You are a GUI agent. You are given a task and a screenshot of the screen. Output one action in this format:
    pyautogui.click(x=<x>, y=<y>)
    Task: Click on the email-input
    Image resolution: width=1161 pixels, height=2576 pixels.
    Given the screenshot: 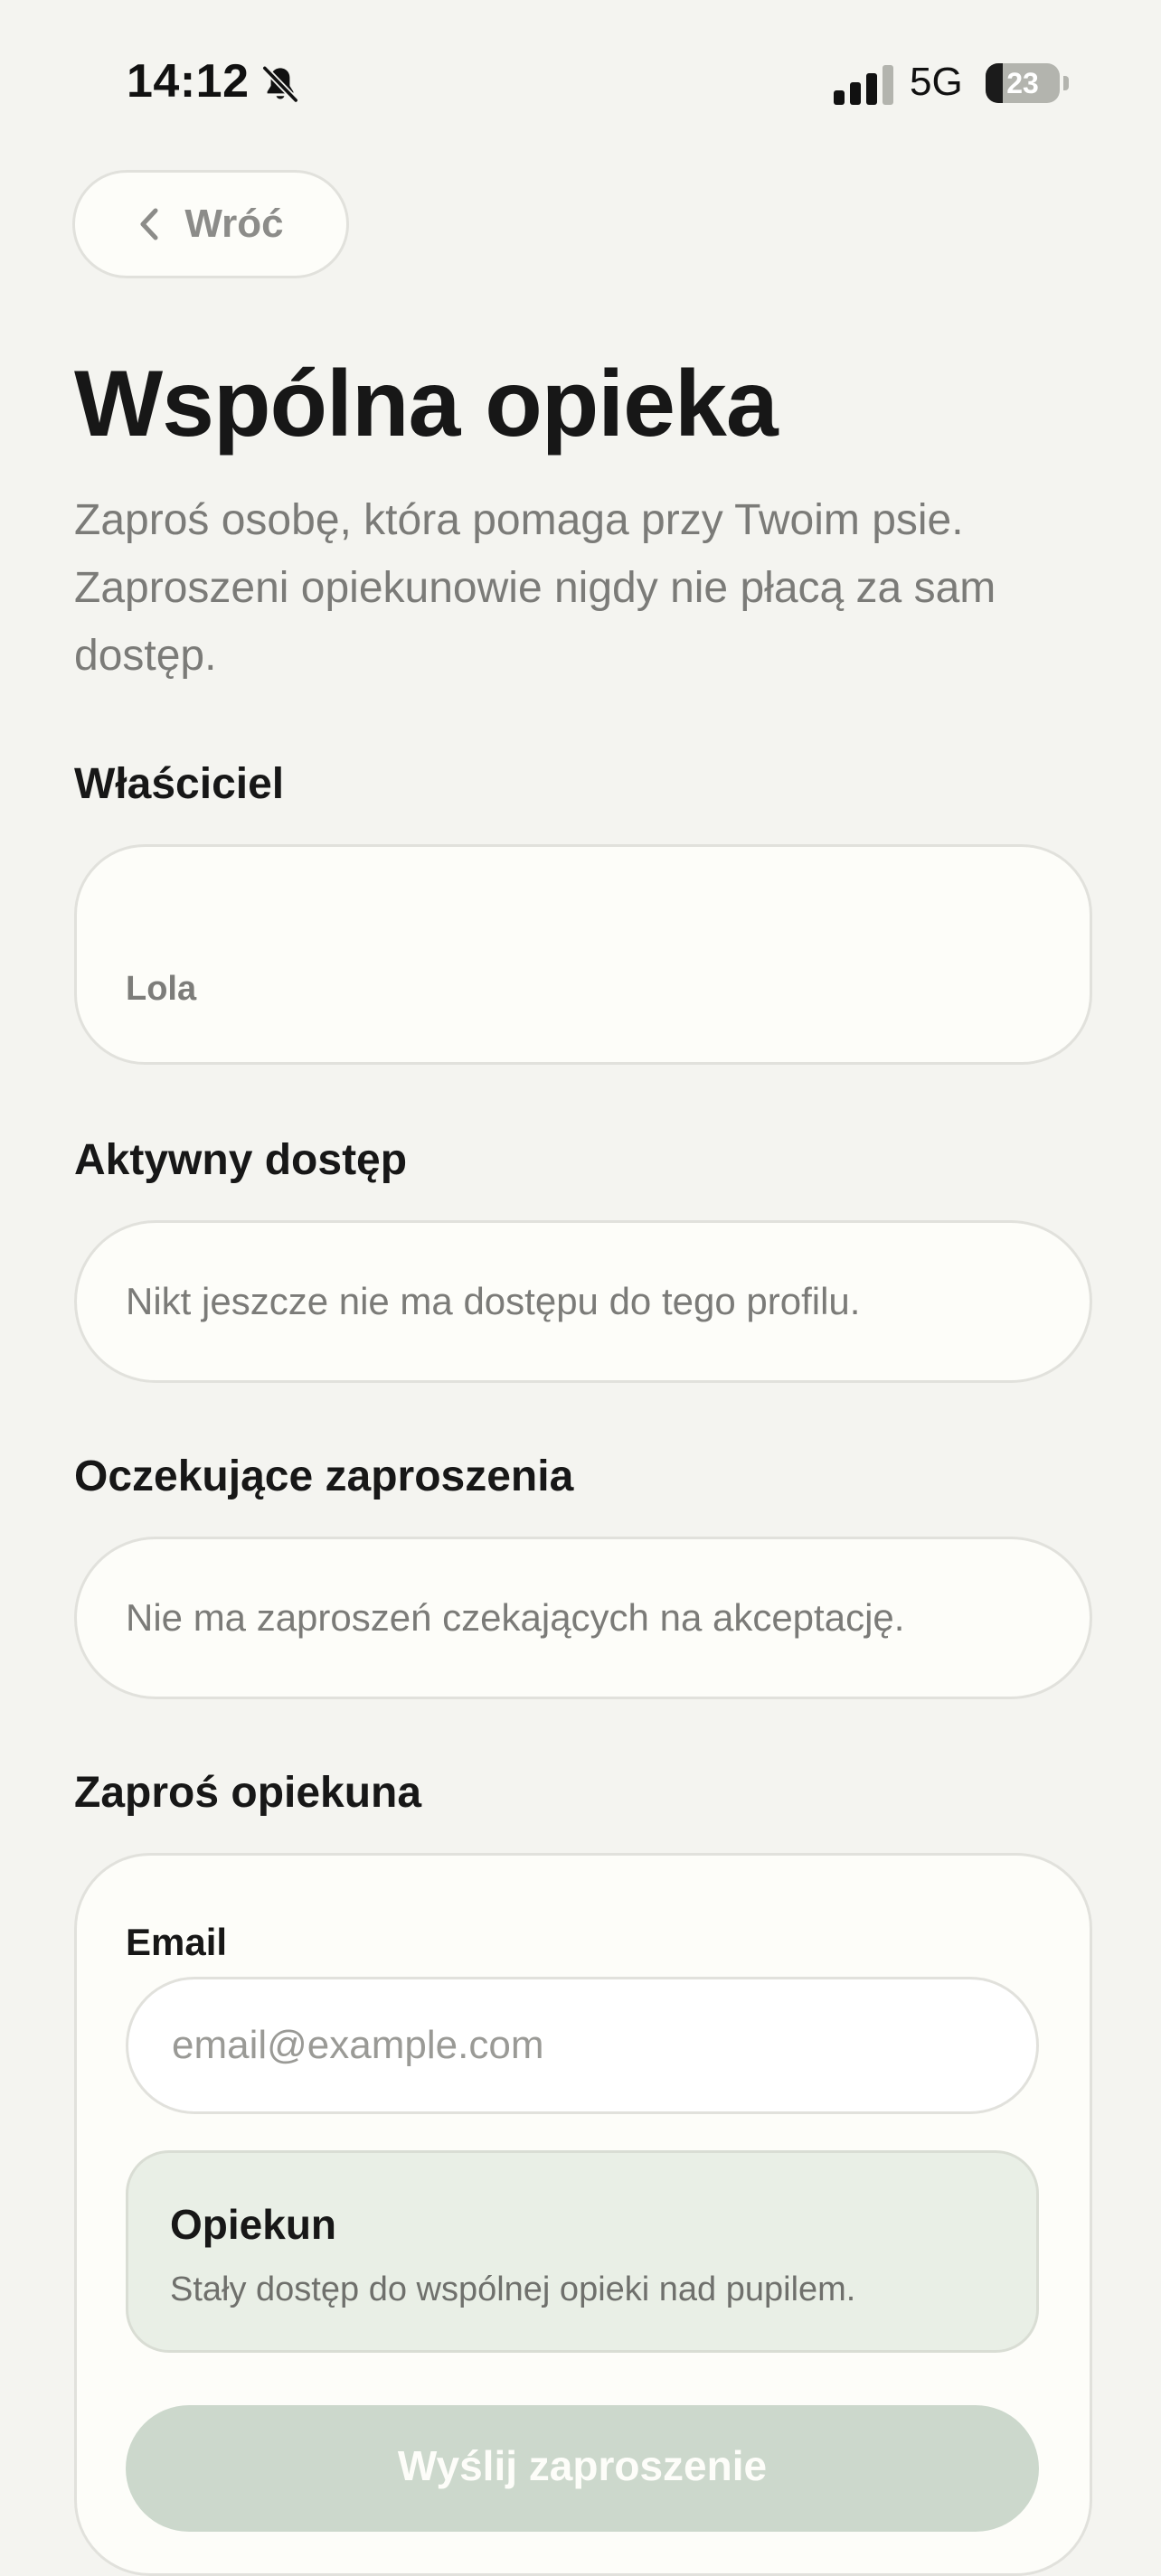 What is the action you would take?
    pyautogui.click(x=582, y=2046)
    